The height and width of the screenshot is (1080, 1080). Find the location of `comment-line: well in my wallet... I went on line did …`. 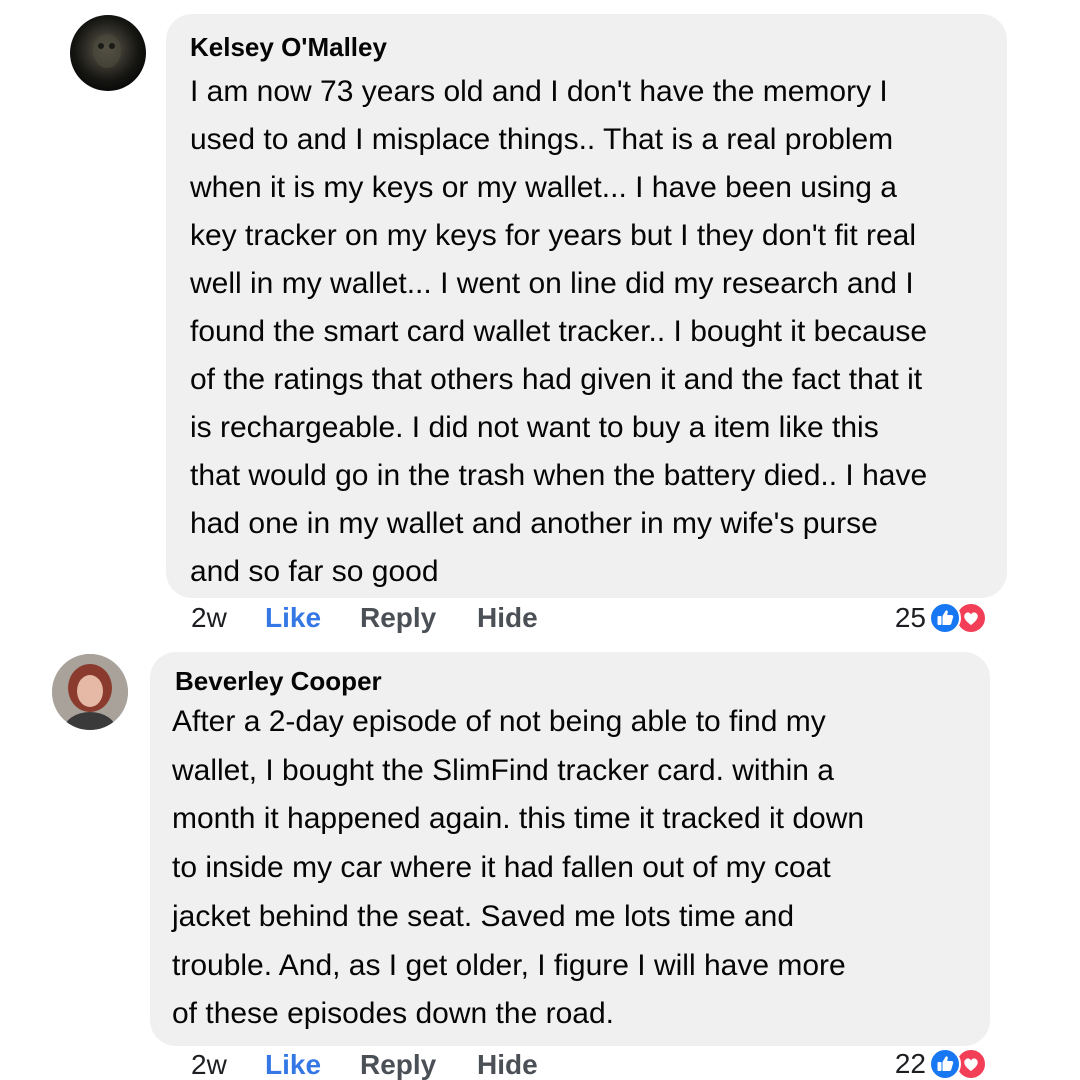

comment-line: well in my wallet... I went on line did … is located at coordinates (552, 283).